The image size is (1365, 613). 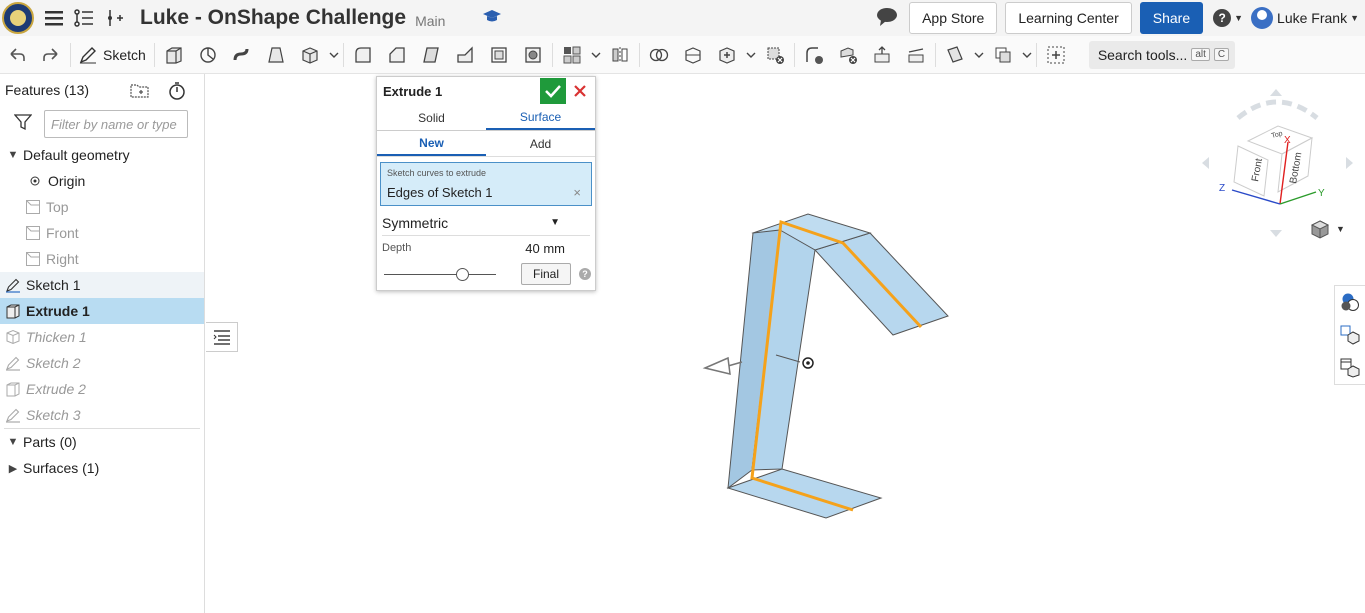 What do you see at coordinates (273, 18) in the screenshot?
I see `document-title: Luke - OnShape Challenge` at bounding box center [273, 18].